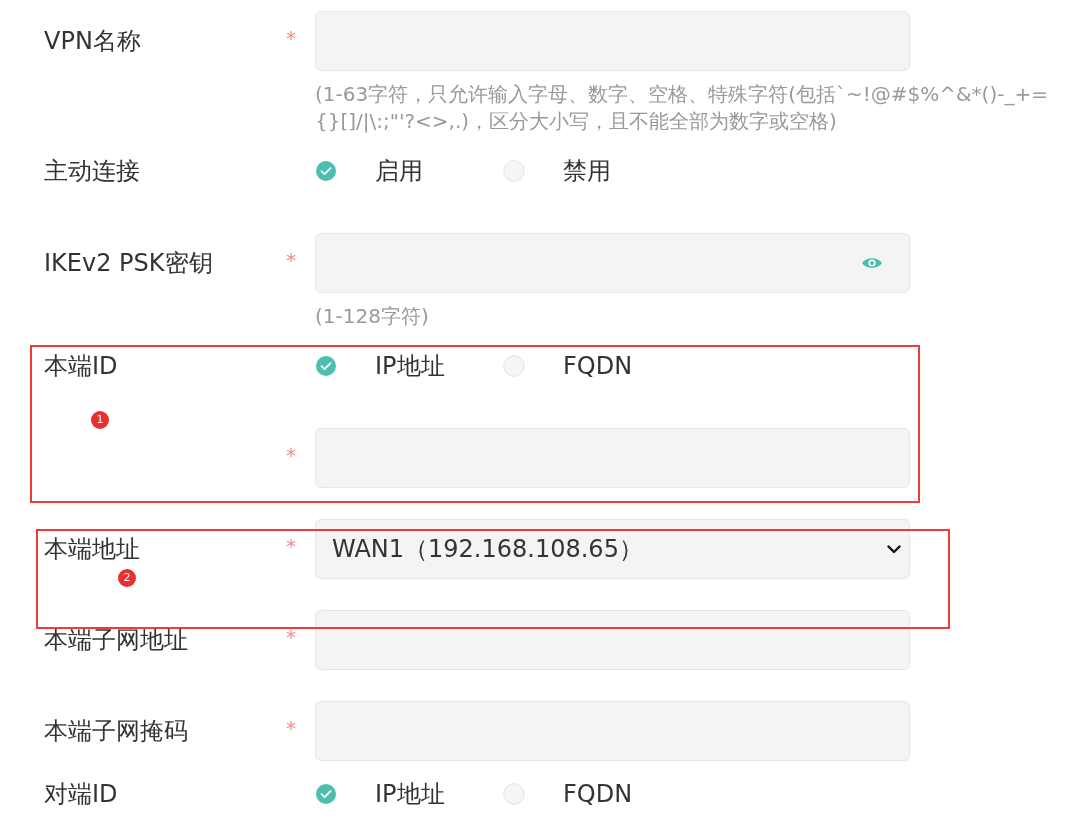  What do you see at coordinates (116, 731) in the screenshot?
I see `field-label: 本端子网掩码` at bounding box center [116, 731].